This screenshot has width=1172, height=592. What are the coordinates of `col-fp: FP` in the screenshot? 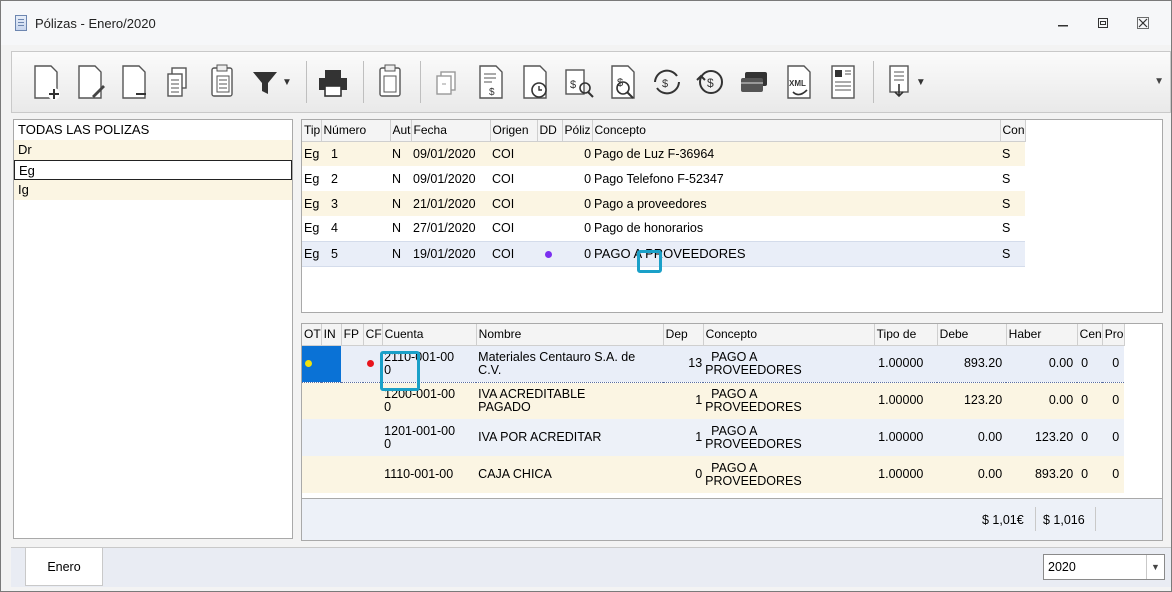 It's located at (352, 335).